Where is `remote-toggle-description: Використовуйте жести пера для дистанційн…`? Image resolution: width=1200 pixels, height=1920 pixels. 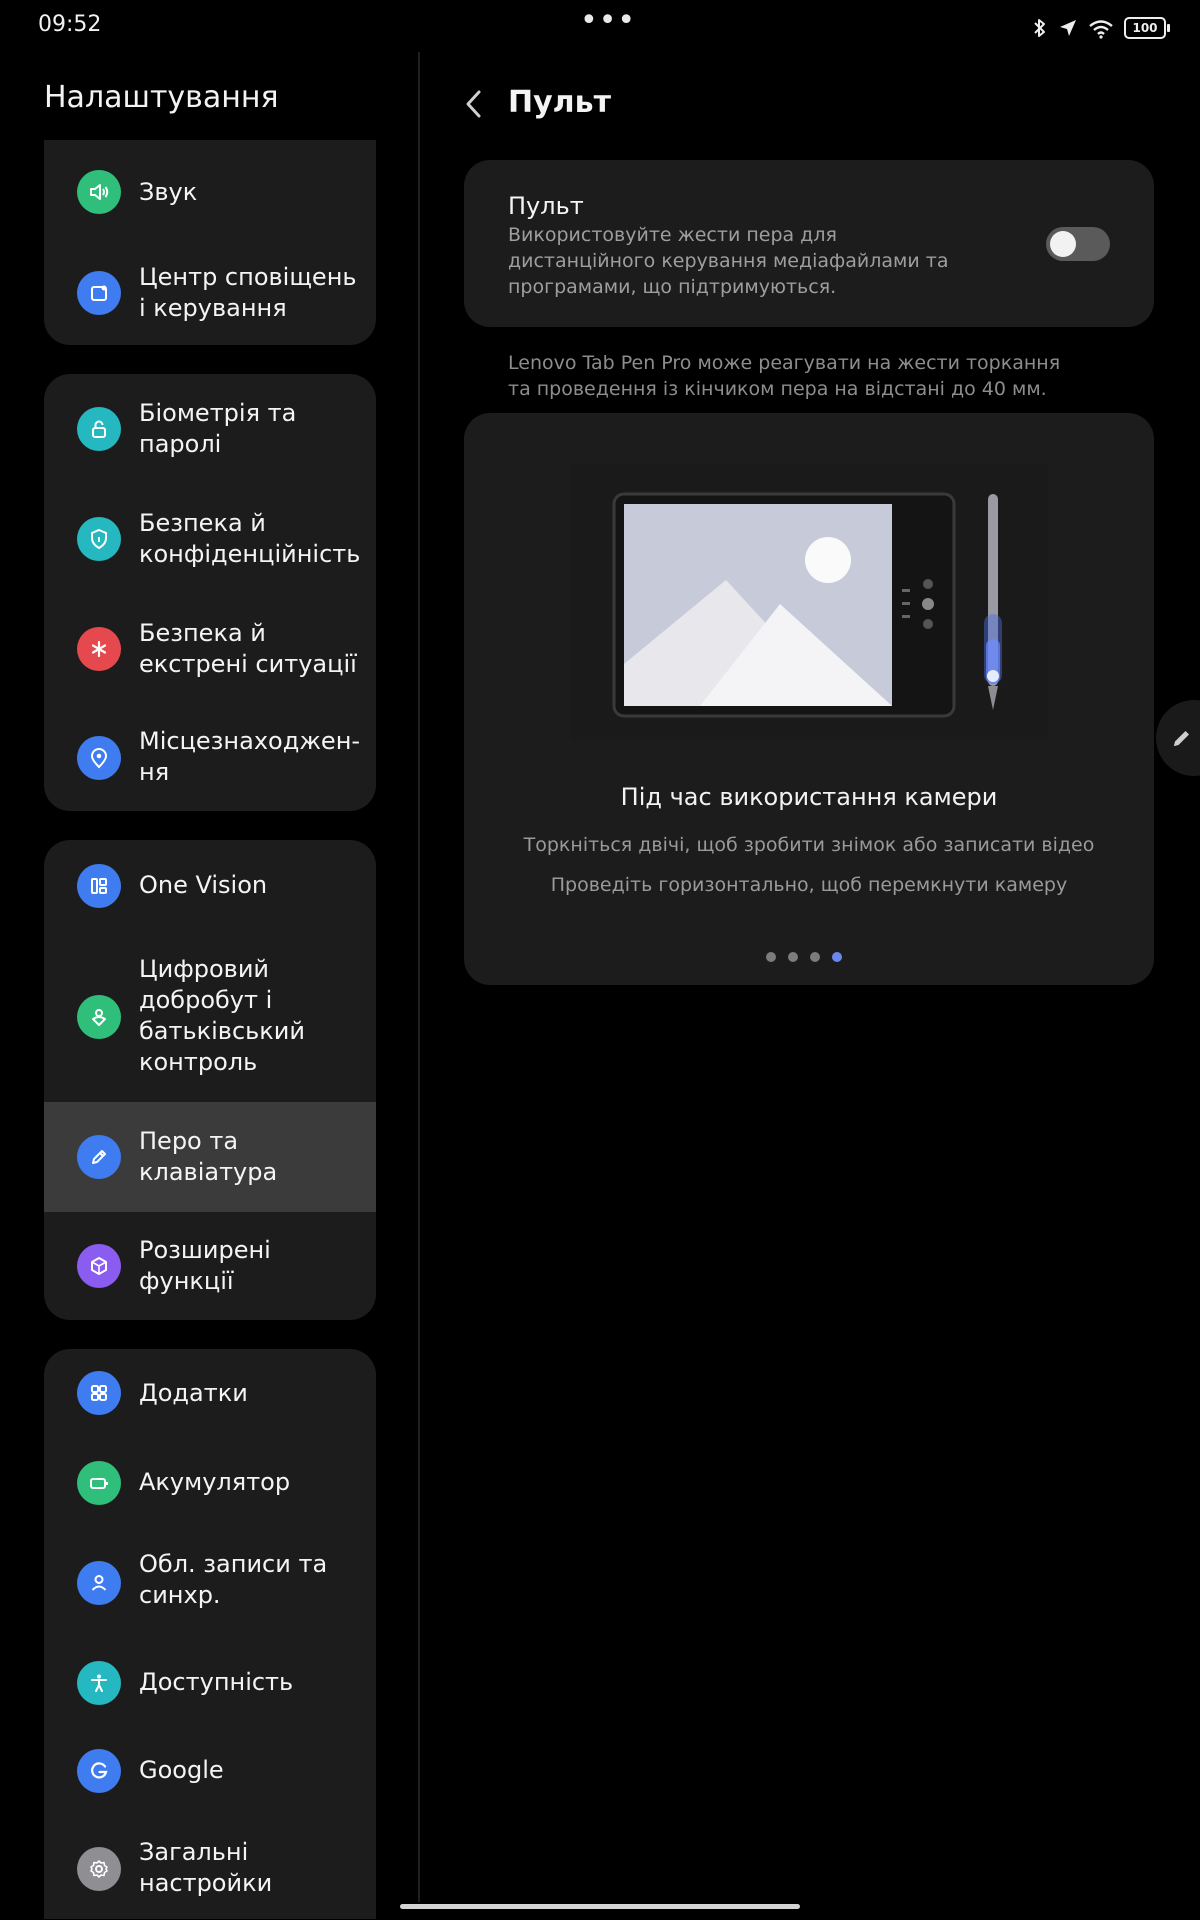 remote-toggle-description: Використовуйте жести пера для дистанційн… is located at coordinates (728, 261).